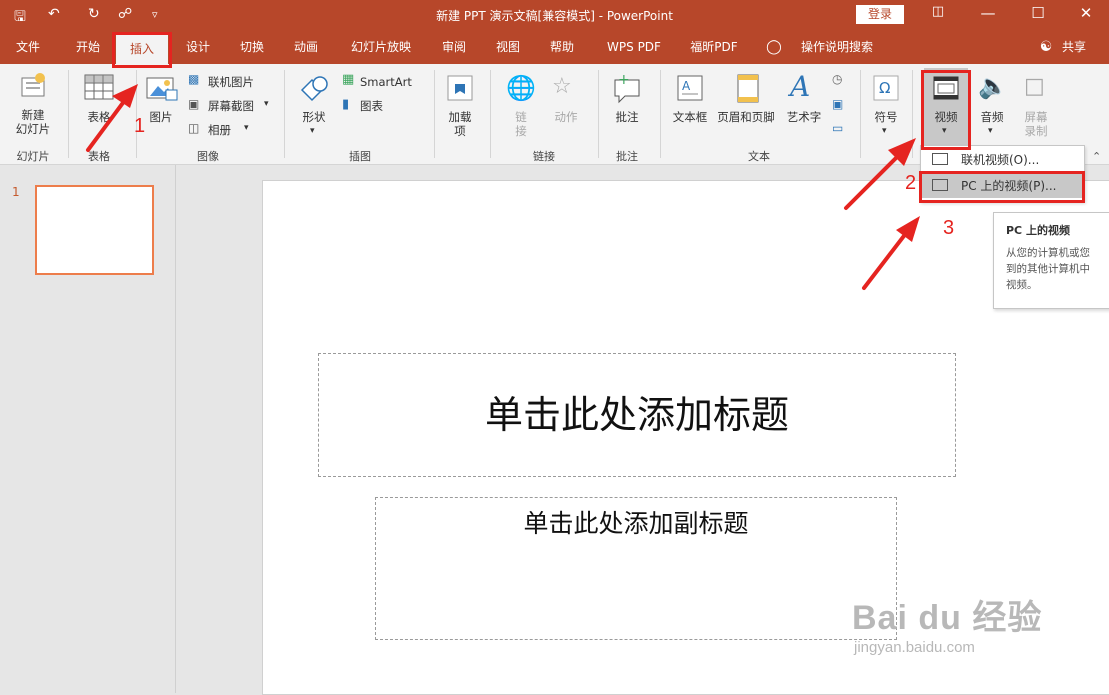  Describe the element at coordinates (108, 123) in the screenshot. I see `arrow-1-shaft` at that location.